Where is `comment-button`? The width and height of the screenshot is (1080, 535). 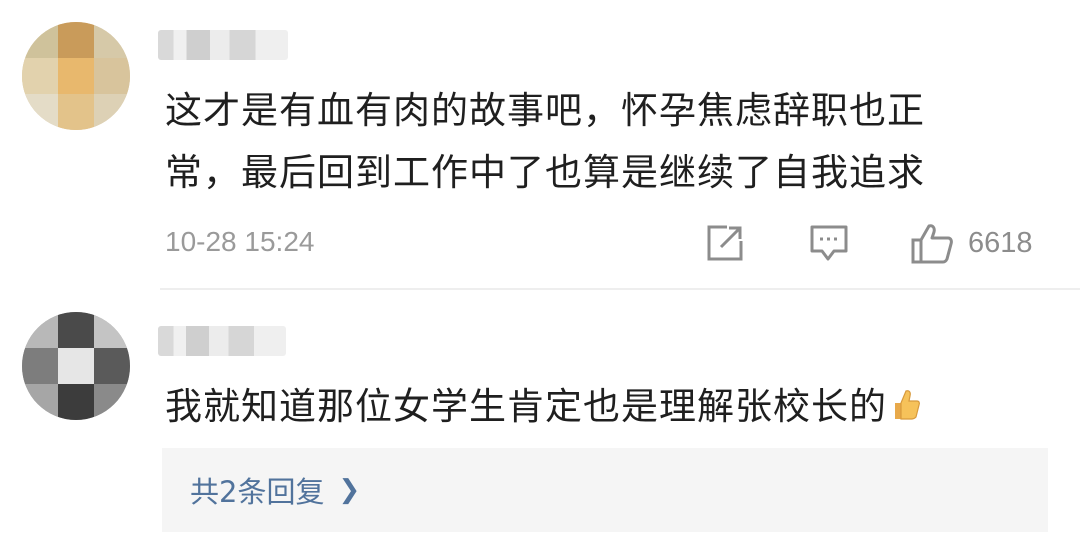
comment-button is located at coordinates (829, 243).